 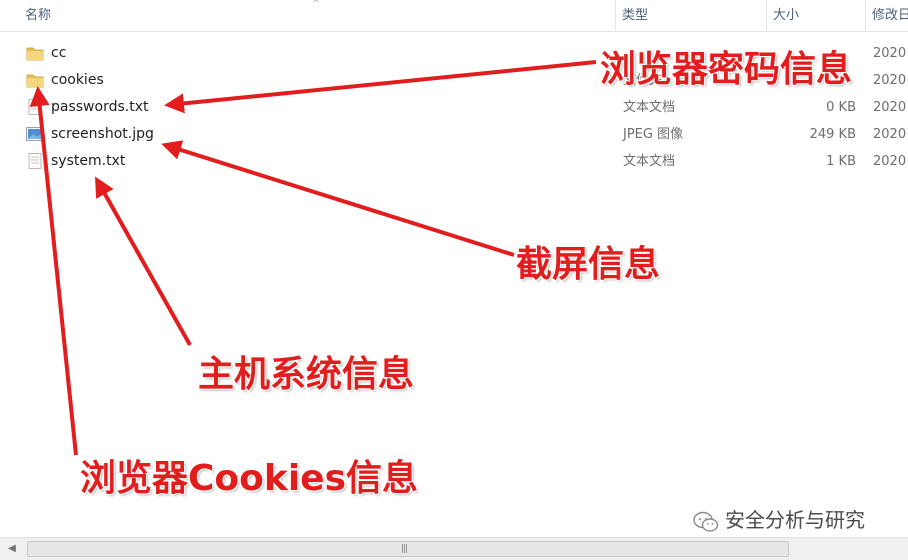 I want to click on file-row-system: system.txt 文本文档 1 KB 2020, so click(x=454, y=161).